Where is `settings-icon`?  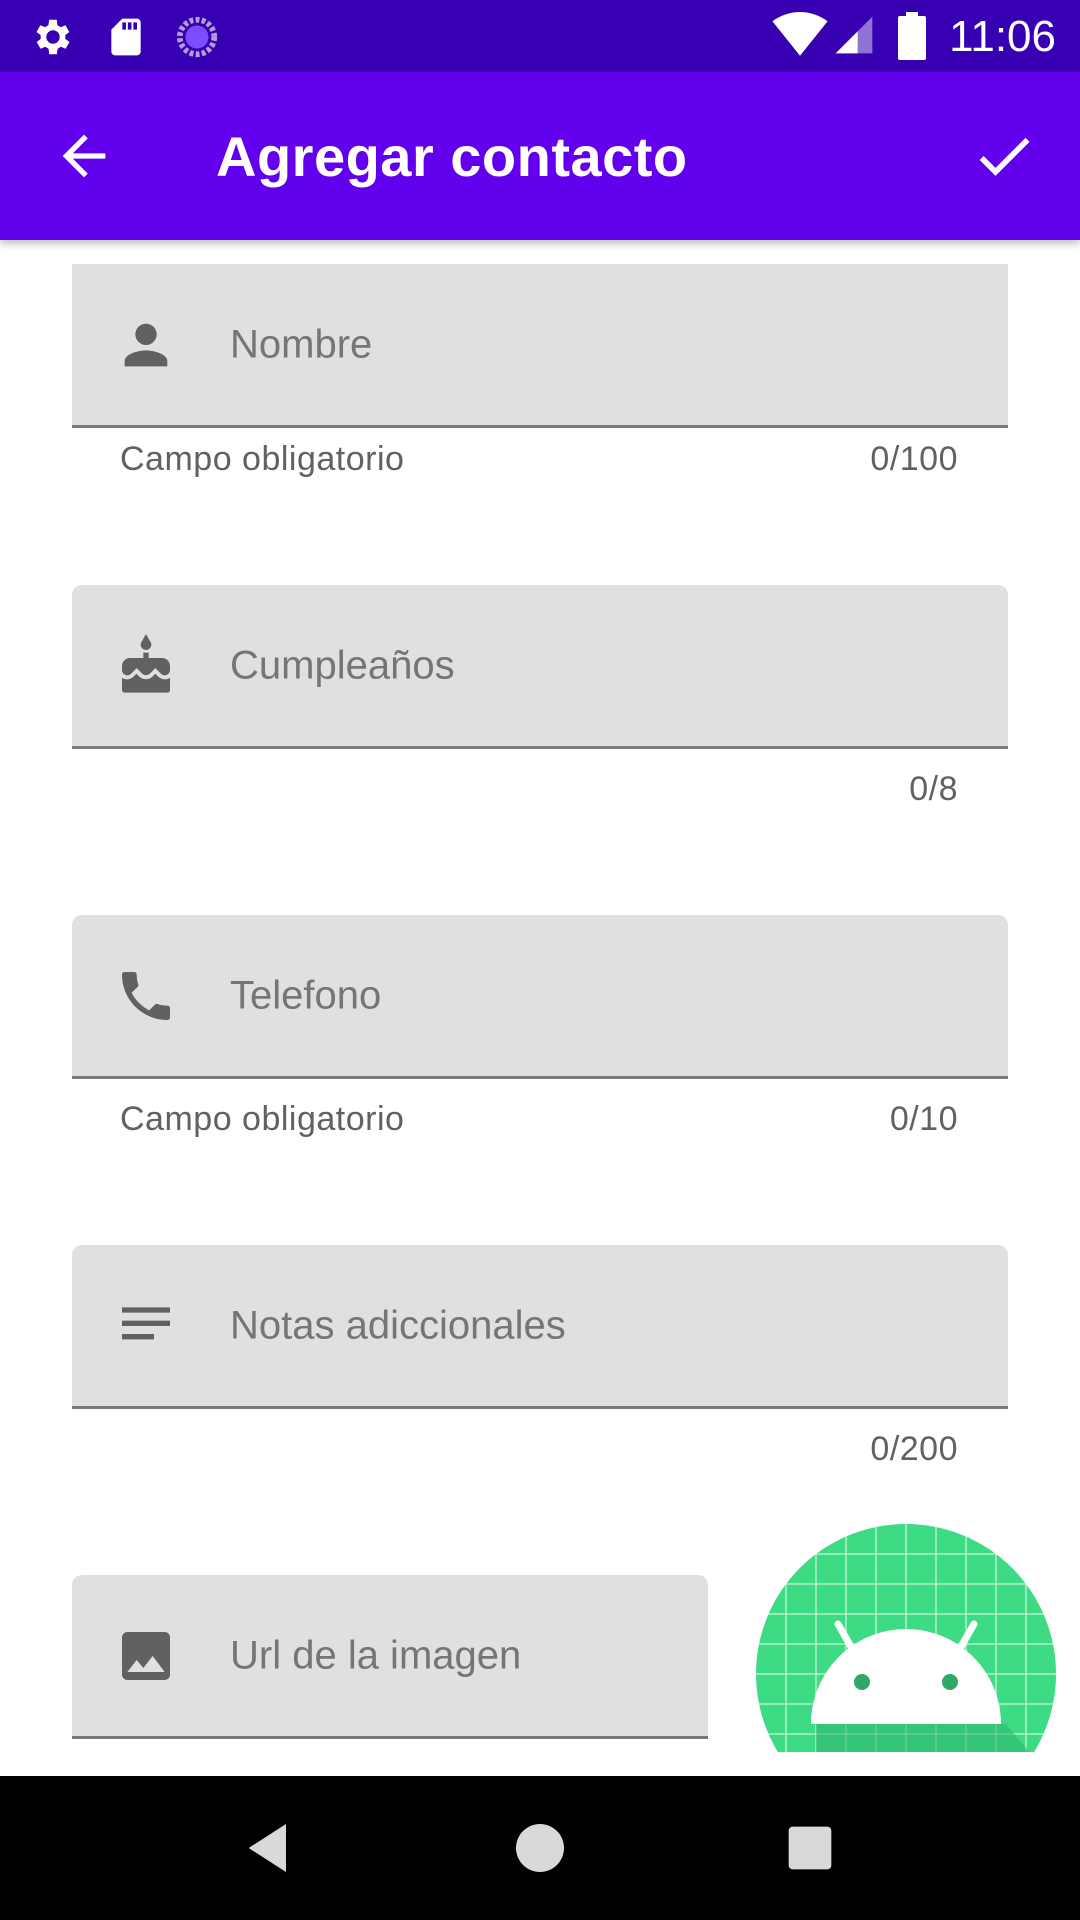
settings-icon is located at coordinates (53, 37).